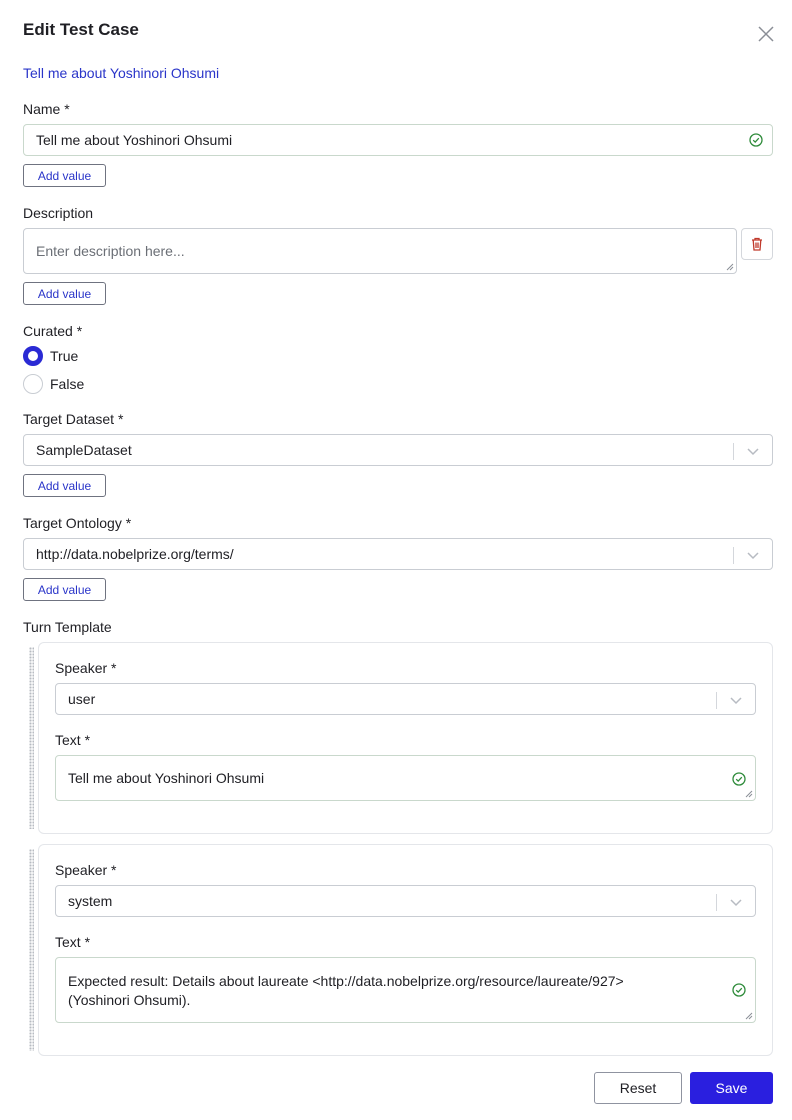 This screenshot has height=1120, width=792. Describe the element at coordinates (90, 901) in the screenshot. I see `turn-2-speaker-value: system` at that location.